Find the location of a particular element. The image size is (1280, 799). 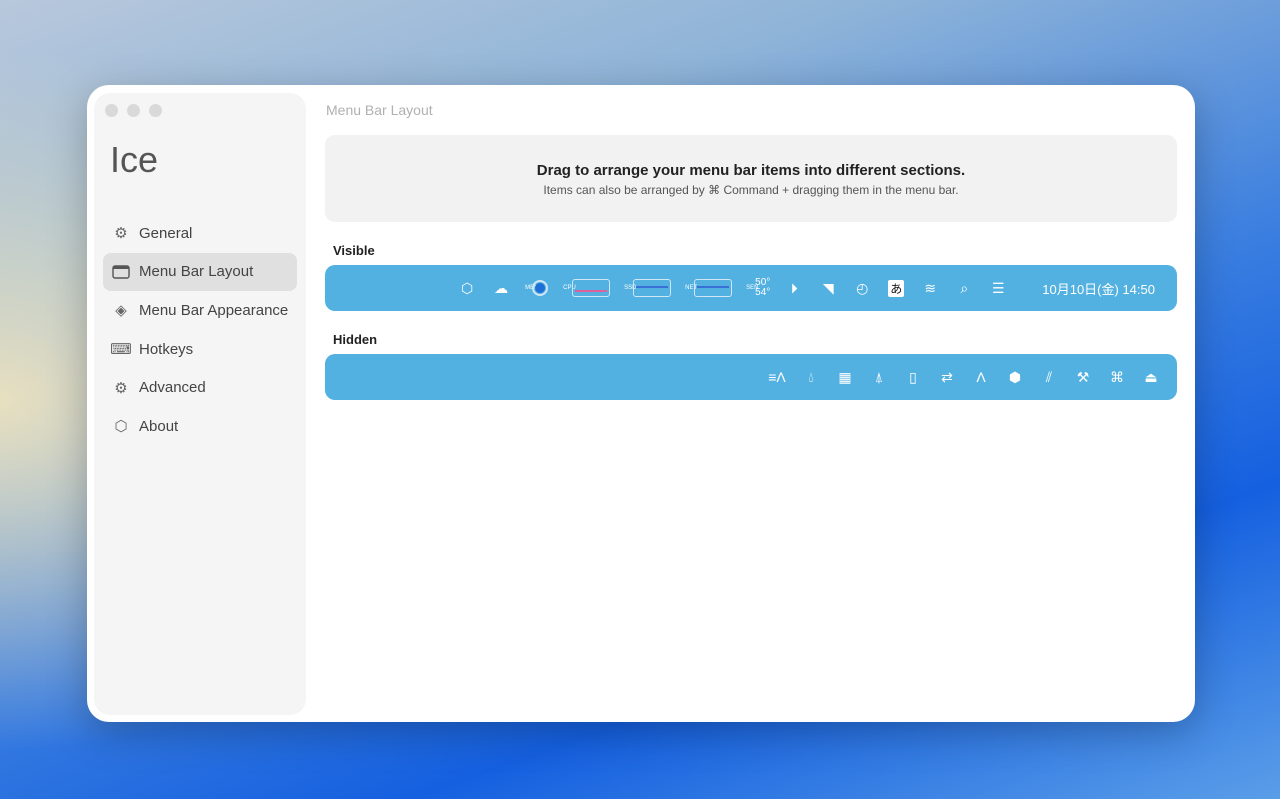

memory-stat-item: MEM is located at coordinates (537, 288).